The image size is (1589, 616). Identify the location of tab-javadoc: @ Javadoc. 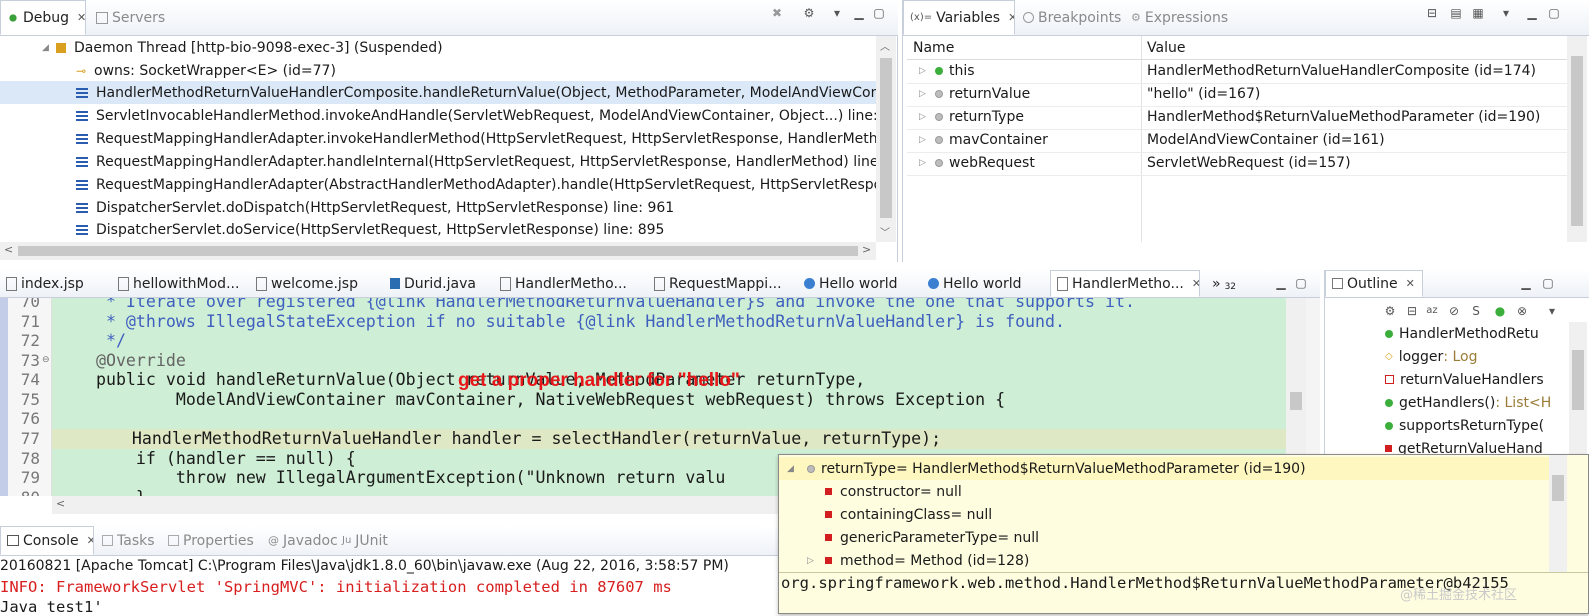
(302, 540).